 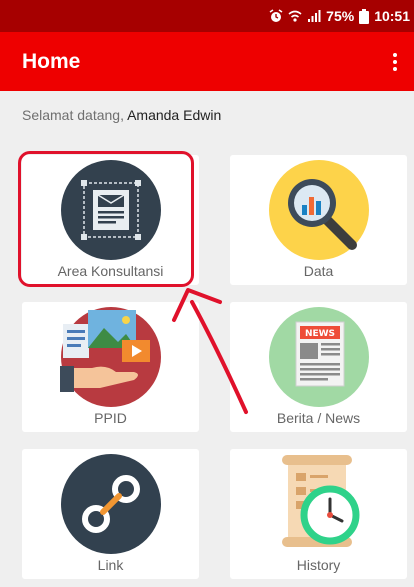 What do you see at coordinates (276, 15) in the screenshot?
I see `alarm-icon` at bounding box center [276, 15].